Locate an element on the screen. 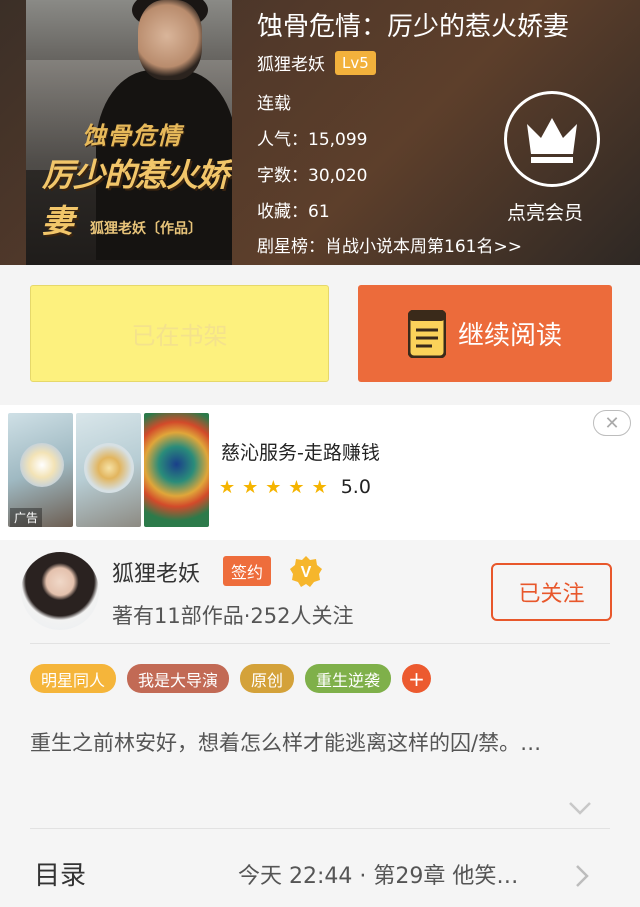 The height and width of the screenshot is (907, 640). book-title: 蚀骨危情：厉少的惹火娇妻 is located at coordinates (413, 27).